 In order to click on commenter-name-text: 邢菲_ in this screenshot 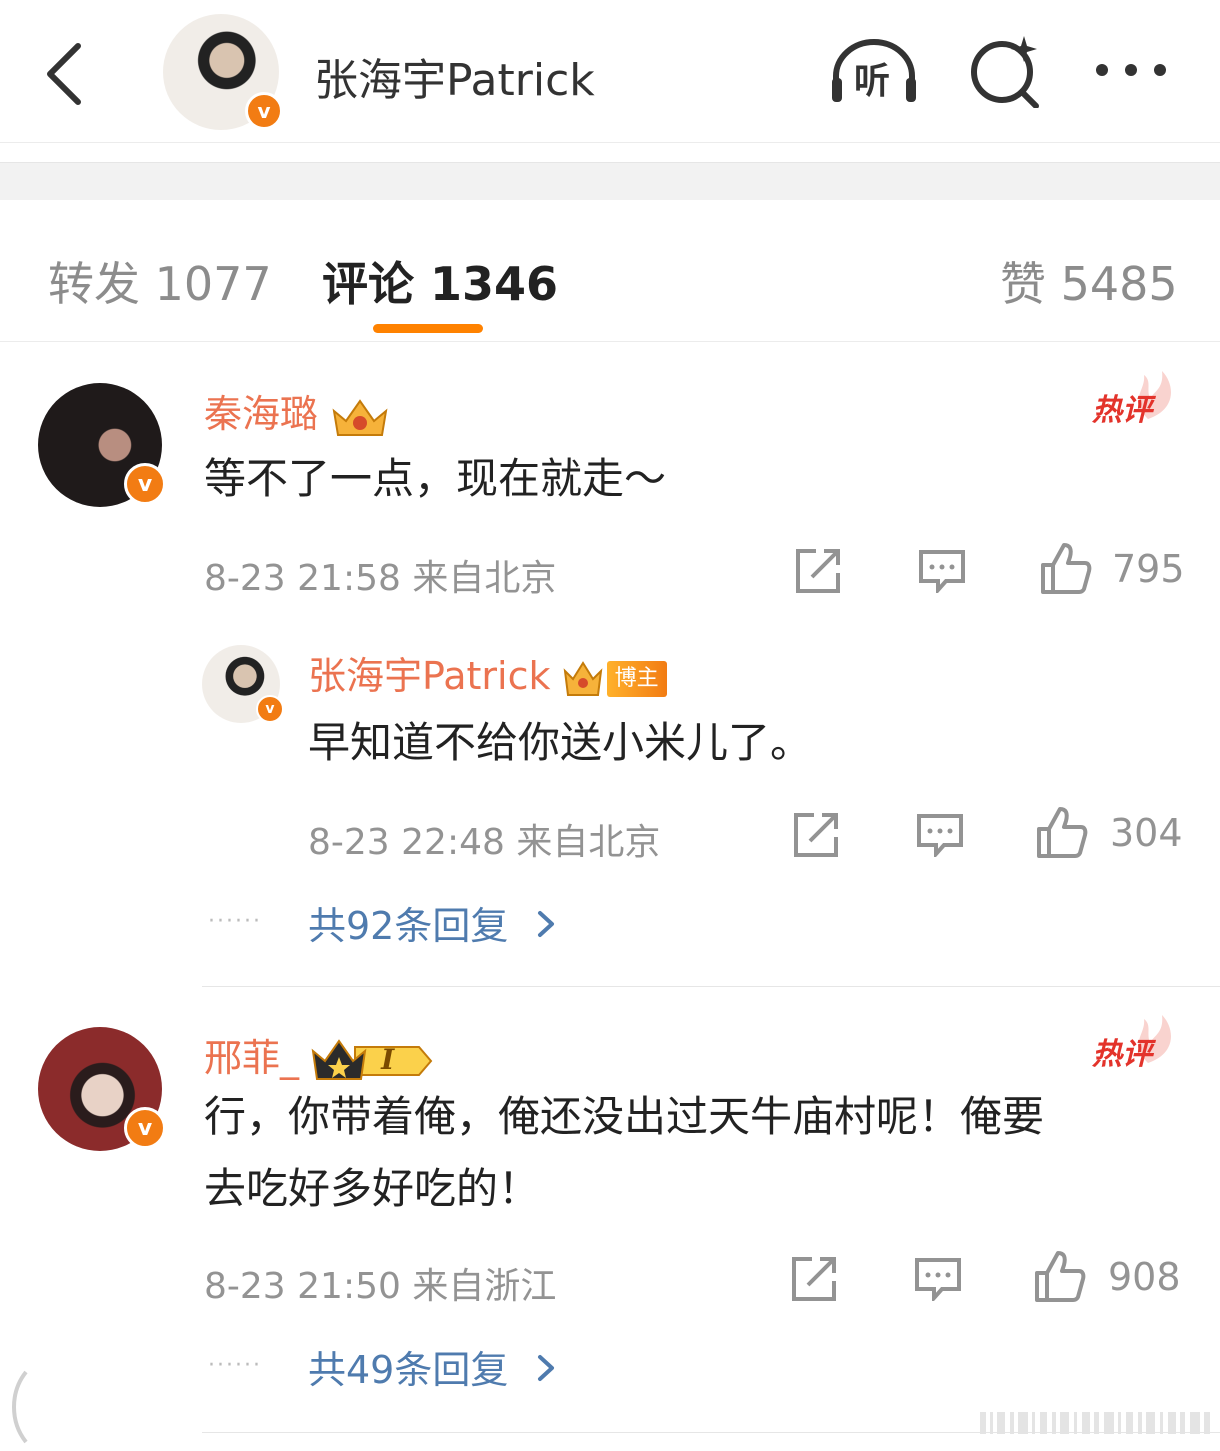, I will do `click(252, 1058)`.